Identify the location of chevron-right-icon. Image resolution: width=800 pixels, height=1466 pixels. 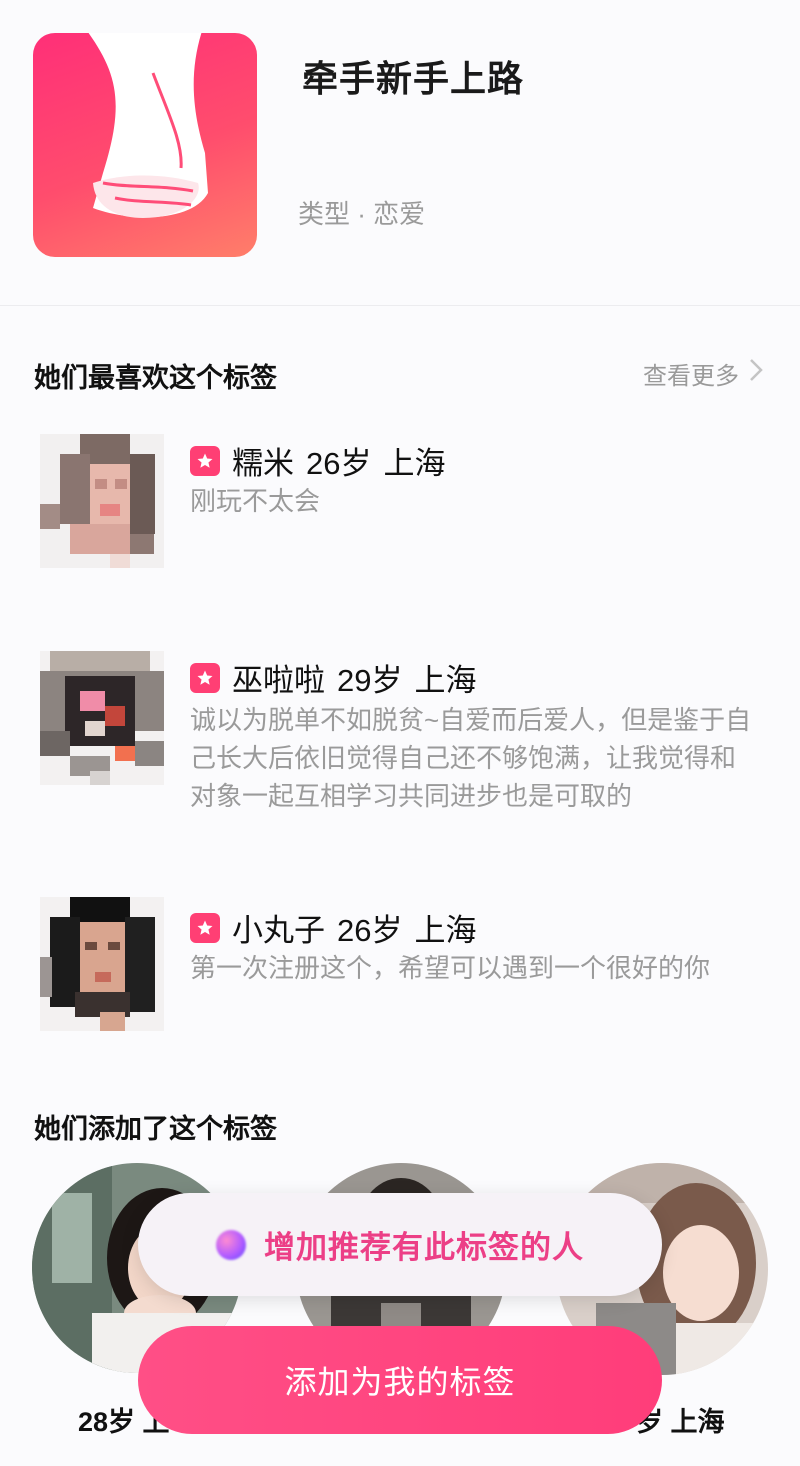
(756, 373).